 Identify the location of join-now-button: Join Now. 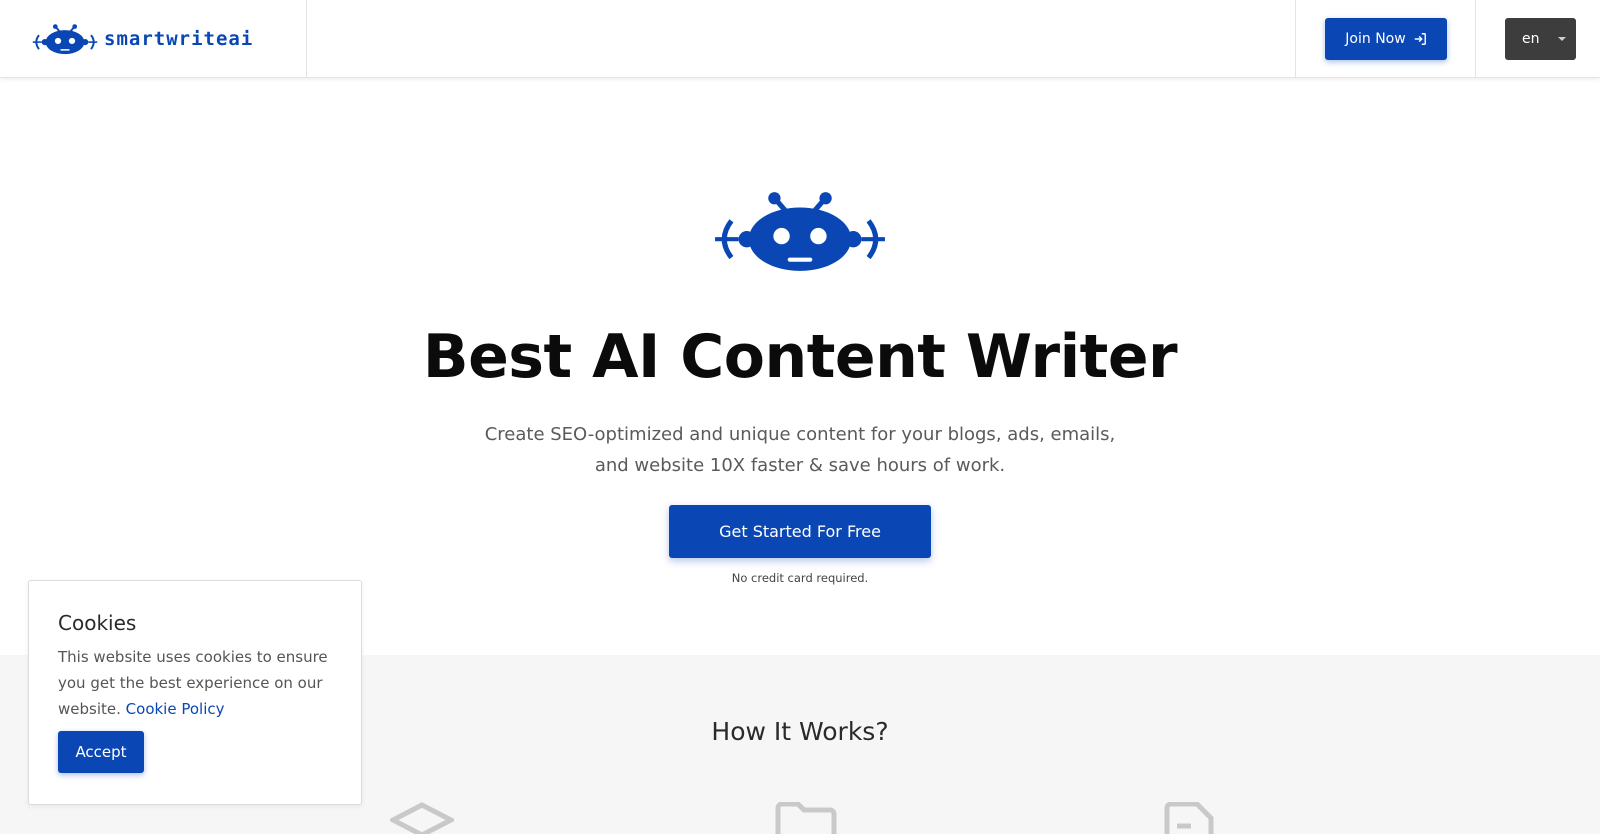
(1386, 39).